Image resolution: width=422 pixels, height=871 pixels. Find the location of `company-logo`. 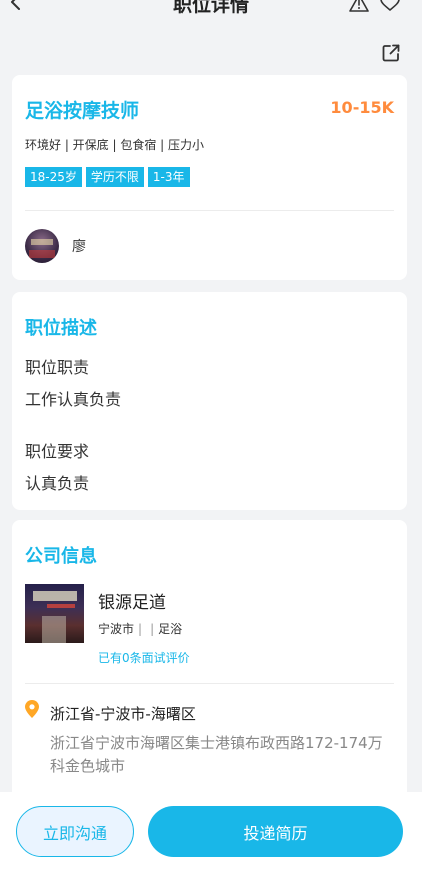

company-logo is located at coordinates (54, 613).